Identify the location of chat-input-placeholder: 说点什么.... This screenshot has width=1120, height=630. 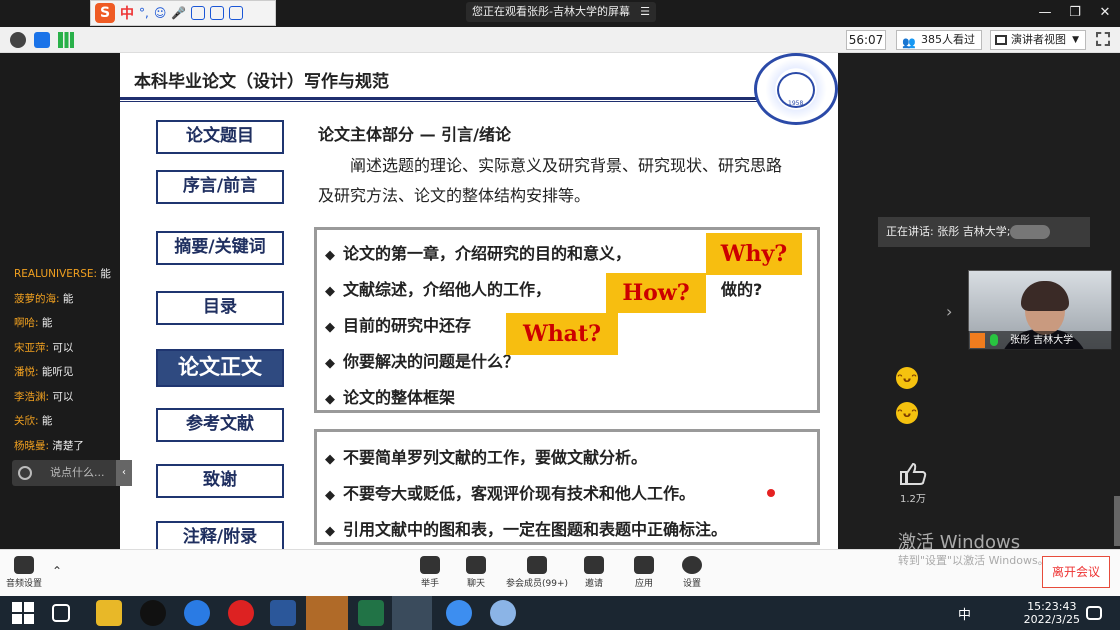
(77, 472).